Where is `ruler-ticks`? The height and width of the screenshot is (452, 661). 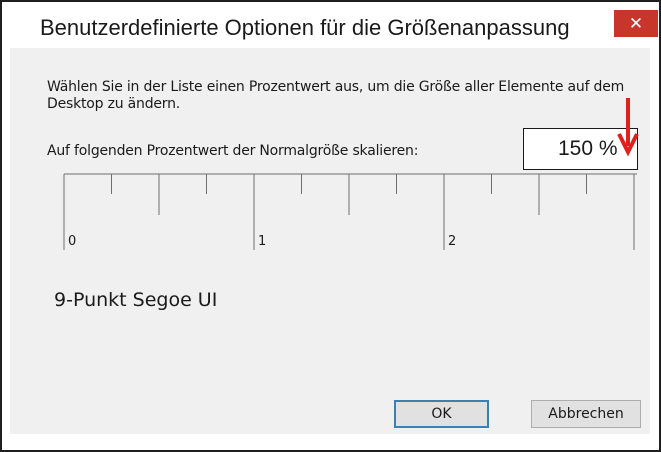 ruler-ticks is located at coordinates (349, 212).